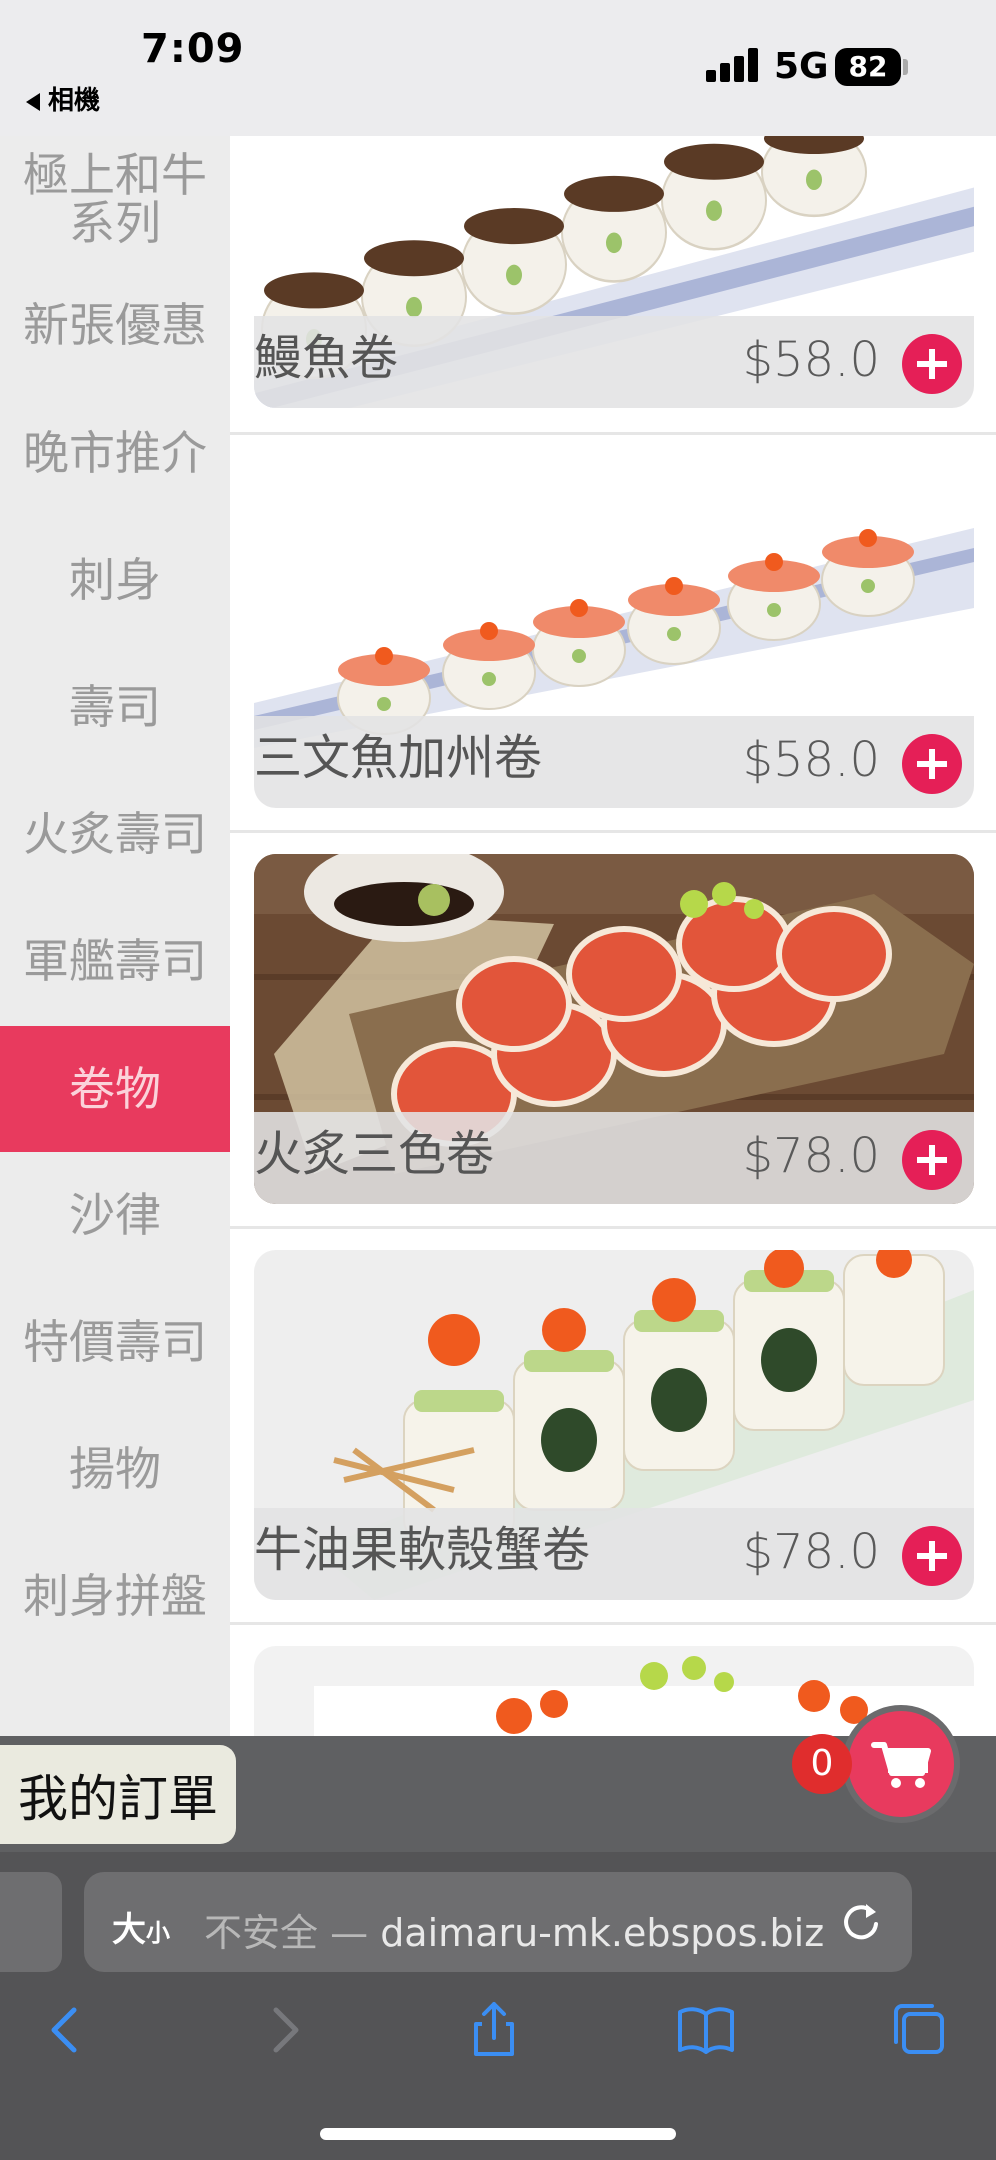  I want to click on sidebar-item-label: 新張優惠, so click(115, 325).